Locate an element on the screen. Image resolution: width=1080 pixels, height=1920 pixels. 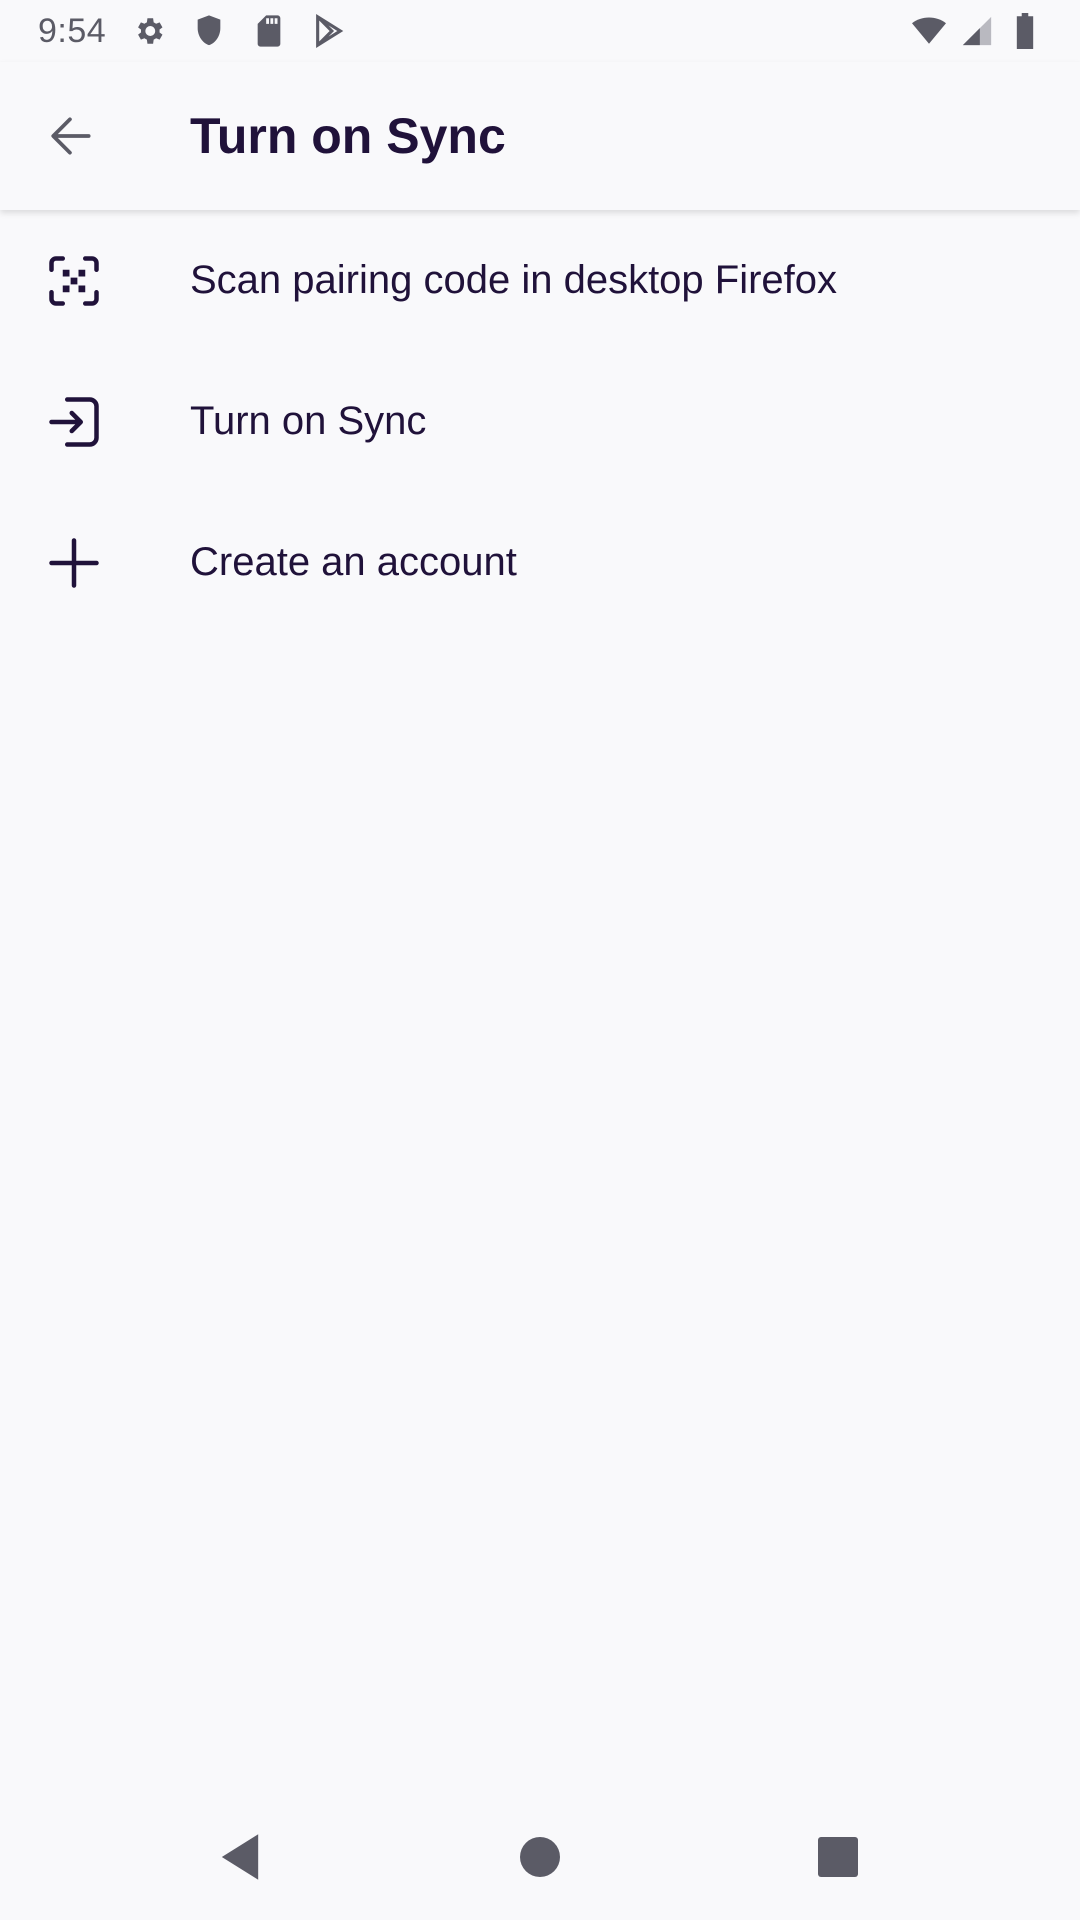
qr-scan-icon is located at coordinates (74, 281).